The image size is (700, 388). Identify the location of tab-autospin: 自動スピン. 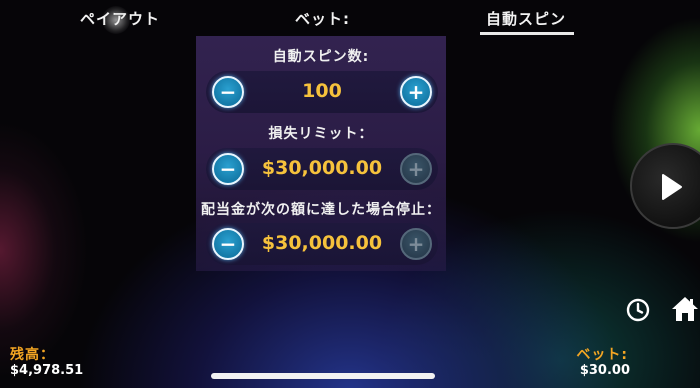
(527, 21).